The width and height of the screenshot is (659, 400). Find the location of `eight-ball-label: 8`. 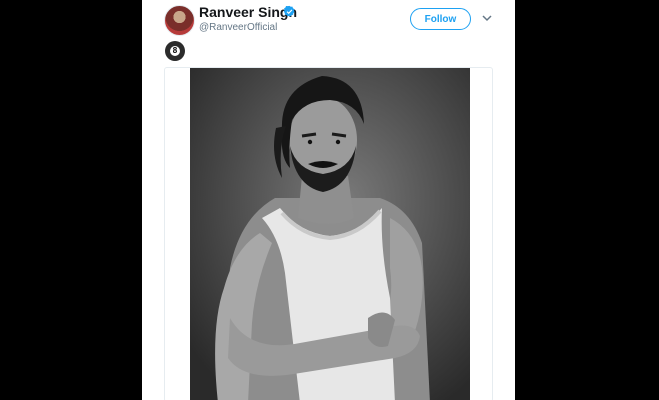

eight-ball-label: 8 is located at coordinates (175, 51).